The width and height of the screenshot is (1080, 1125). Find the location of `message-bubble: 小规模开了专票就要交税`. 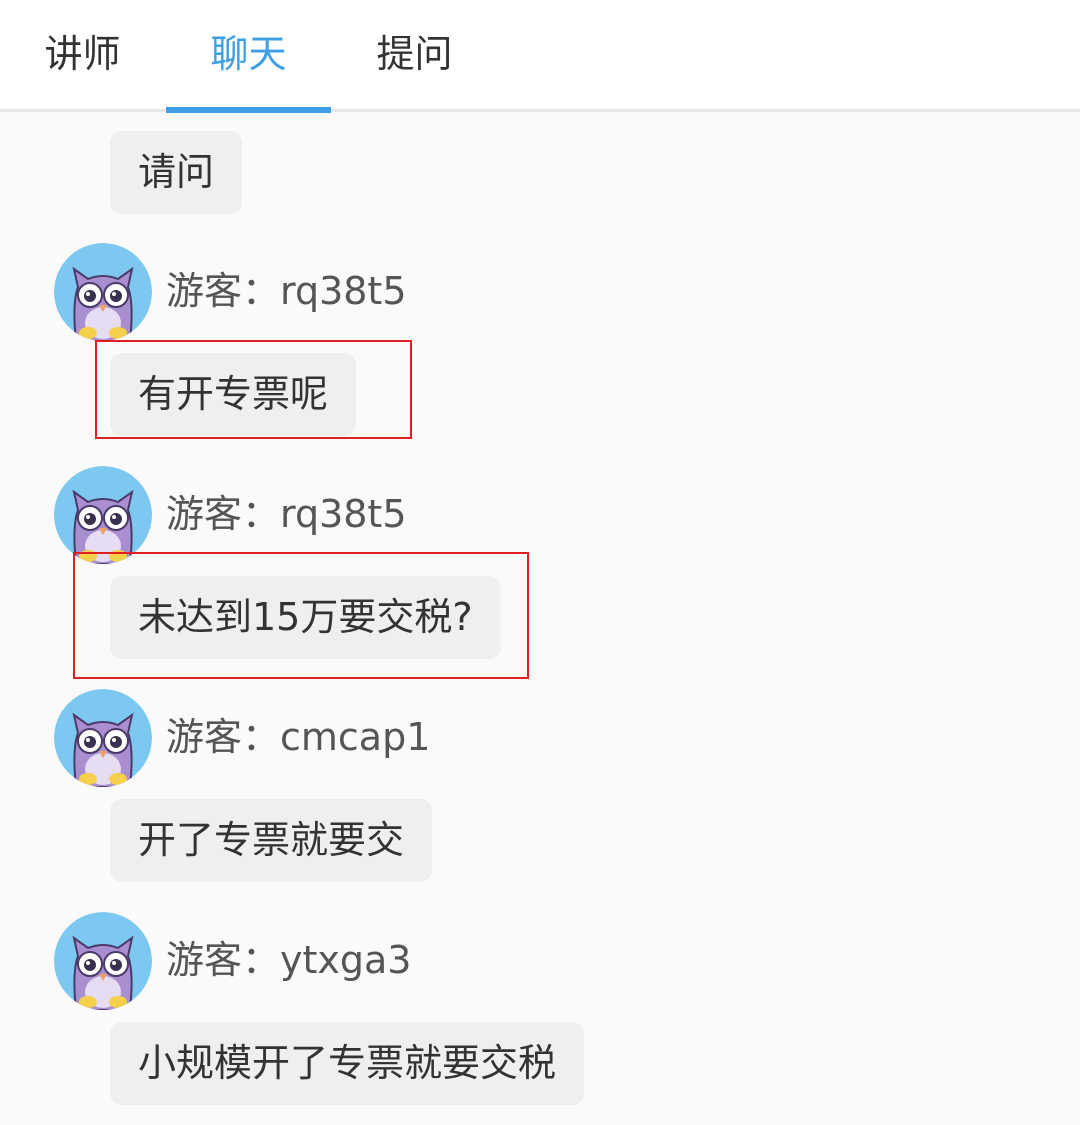

message-bubble: 小规模开了专票就要交税 is located at coordinates (347, 1063).